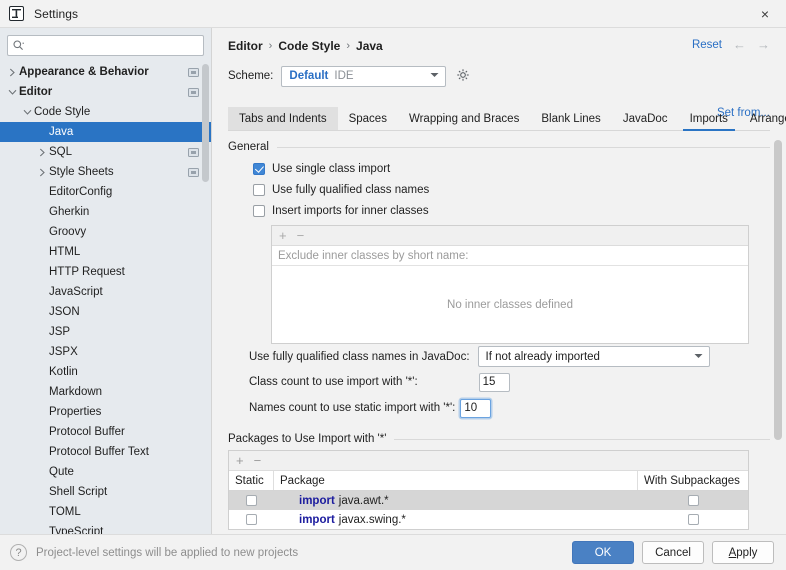  What do you see at coordinates (499, 189) in the screenshot?
I see `checkbox-row: Use fully qualified class names` at bounding box center [499, 189].